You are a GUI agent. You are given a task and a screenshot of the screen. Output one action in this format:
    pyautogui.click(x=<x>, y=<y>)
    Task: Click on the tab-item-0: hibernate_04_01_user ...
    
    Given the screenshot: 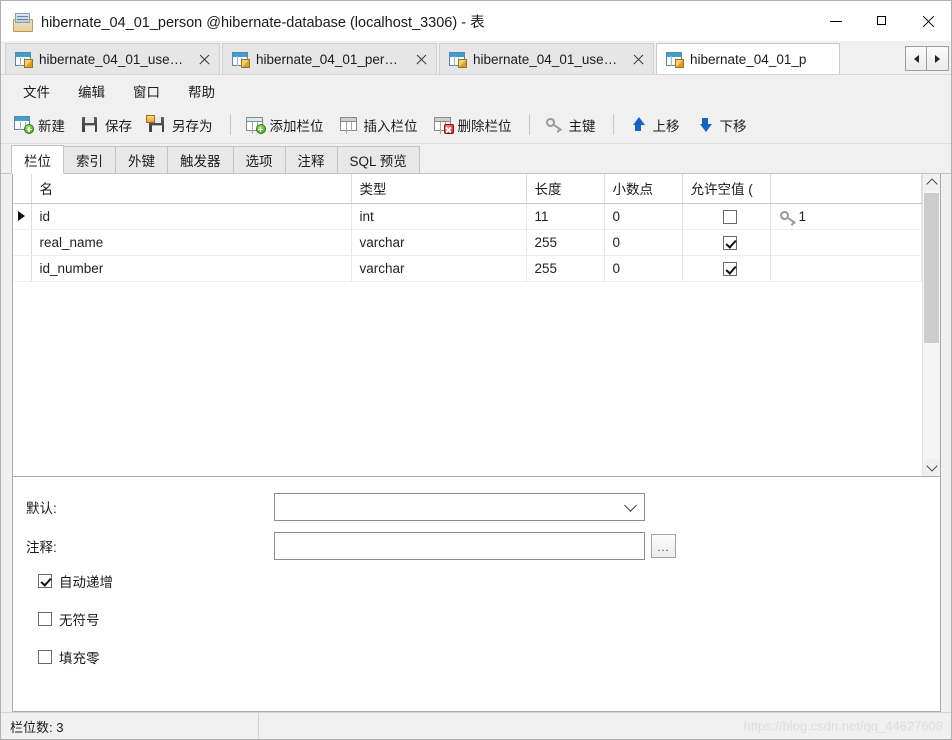 What is the action you would take?
    pyautogui.click(x=112, y=58)
    